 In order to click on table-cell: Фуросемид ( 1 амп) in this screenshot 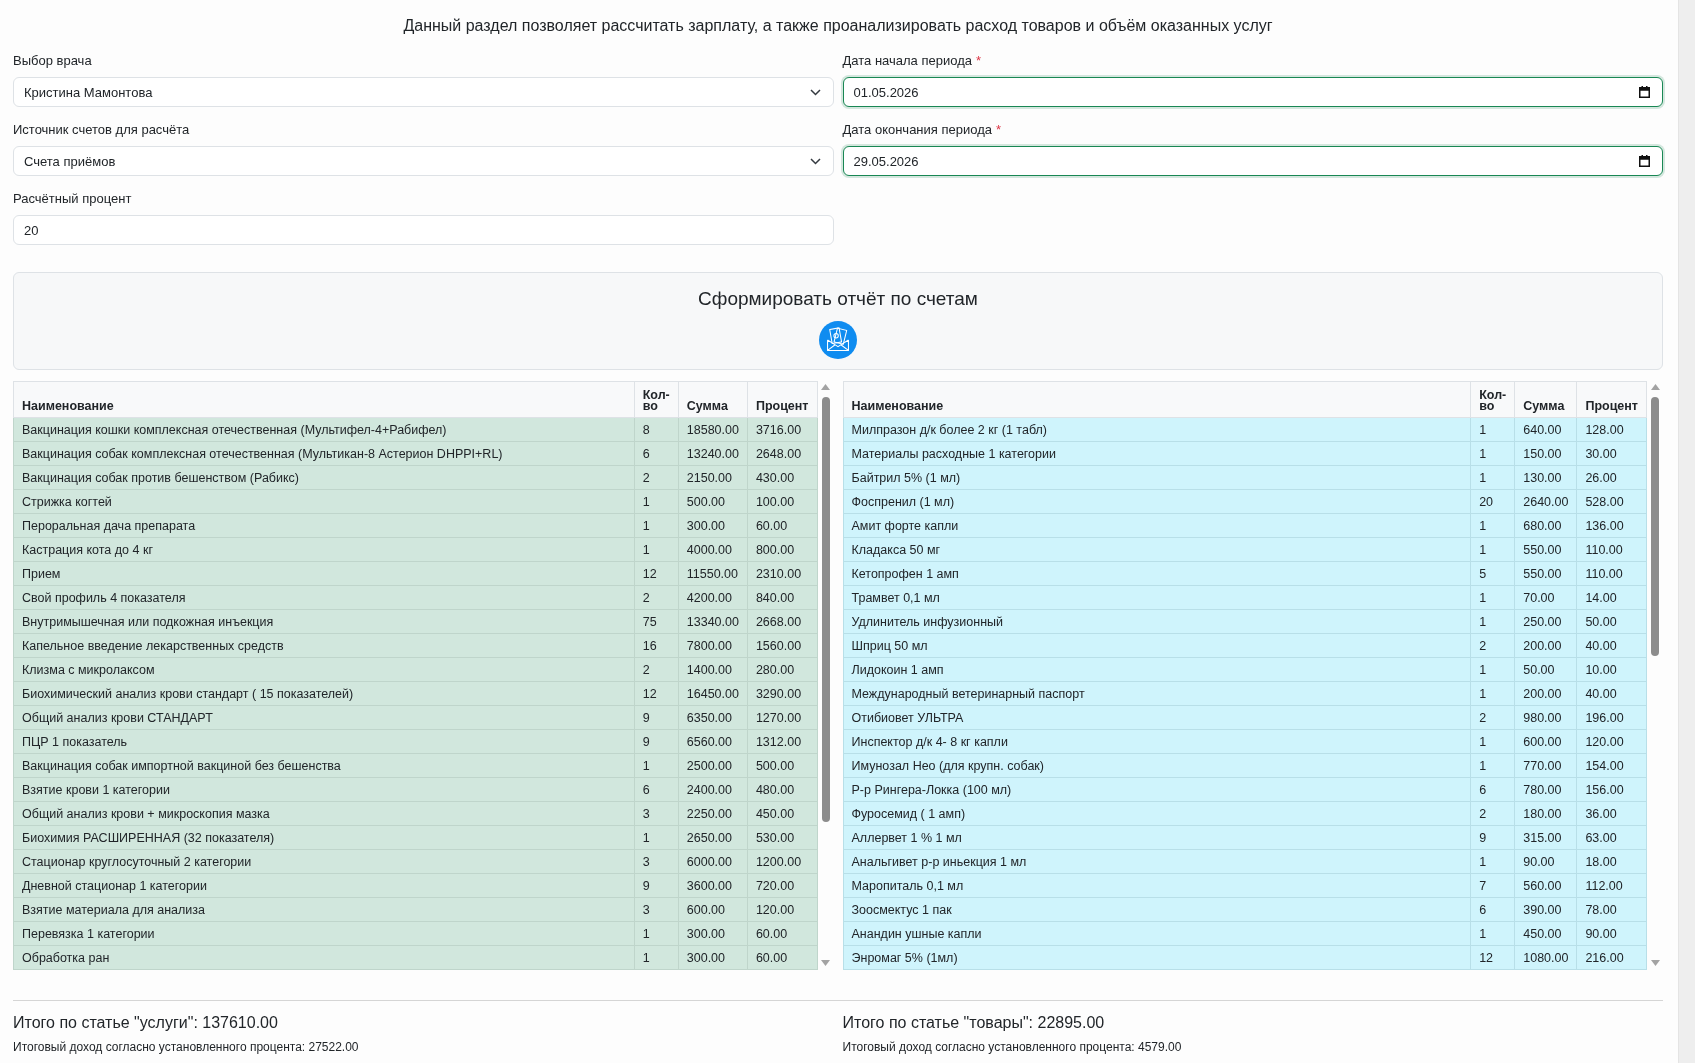, I will do `click(1157, 813)`.